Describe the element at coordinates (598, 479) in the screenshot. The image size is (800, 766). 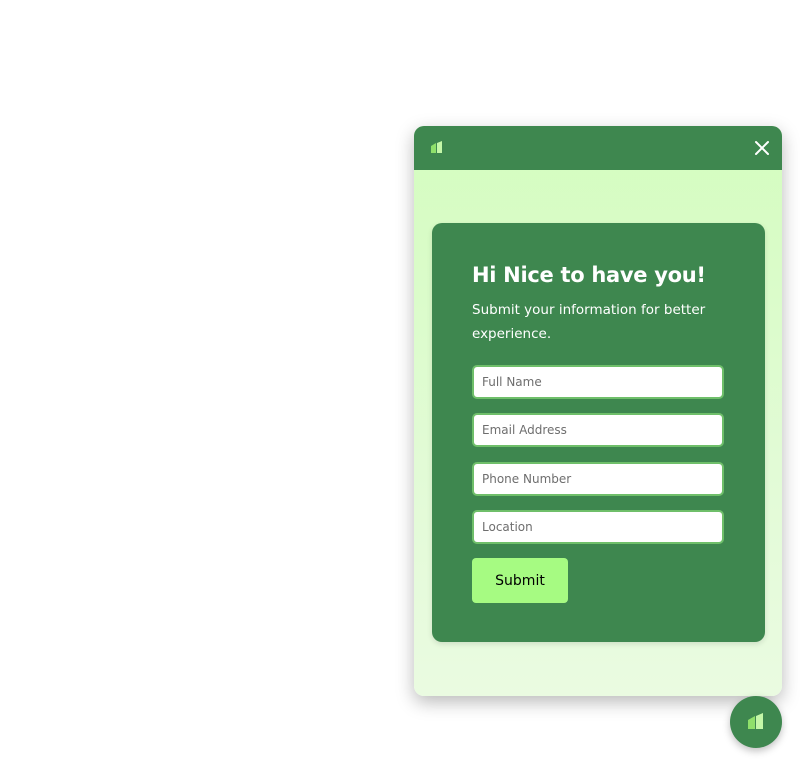
I see `phone-input` at that location.